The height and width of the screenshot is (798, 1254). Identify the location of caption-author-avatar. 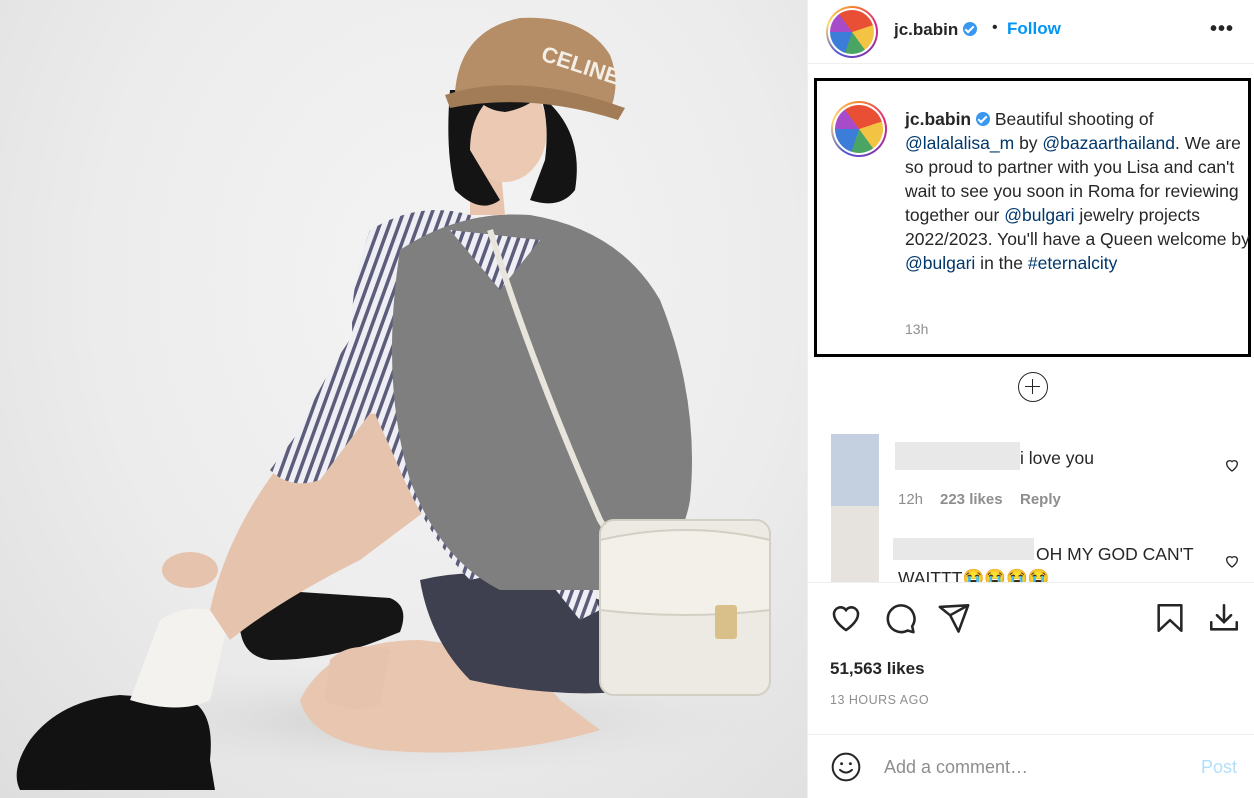
(859, 129).